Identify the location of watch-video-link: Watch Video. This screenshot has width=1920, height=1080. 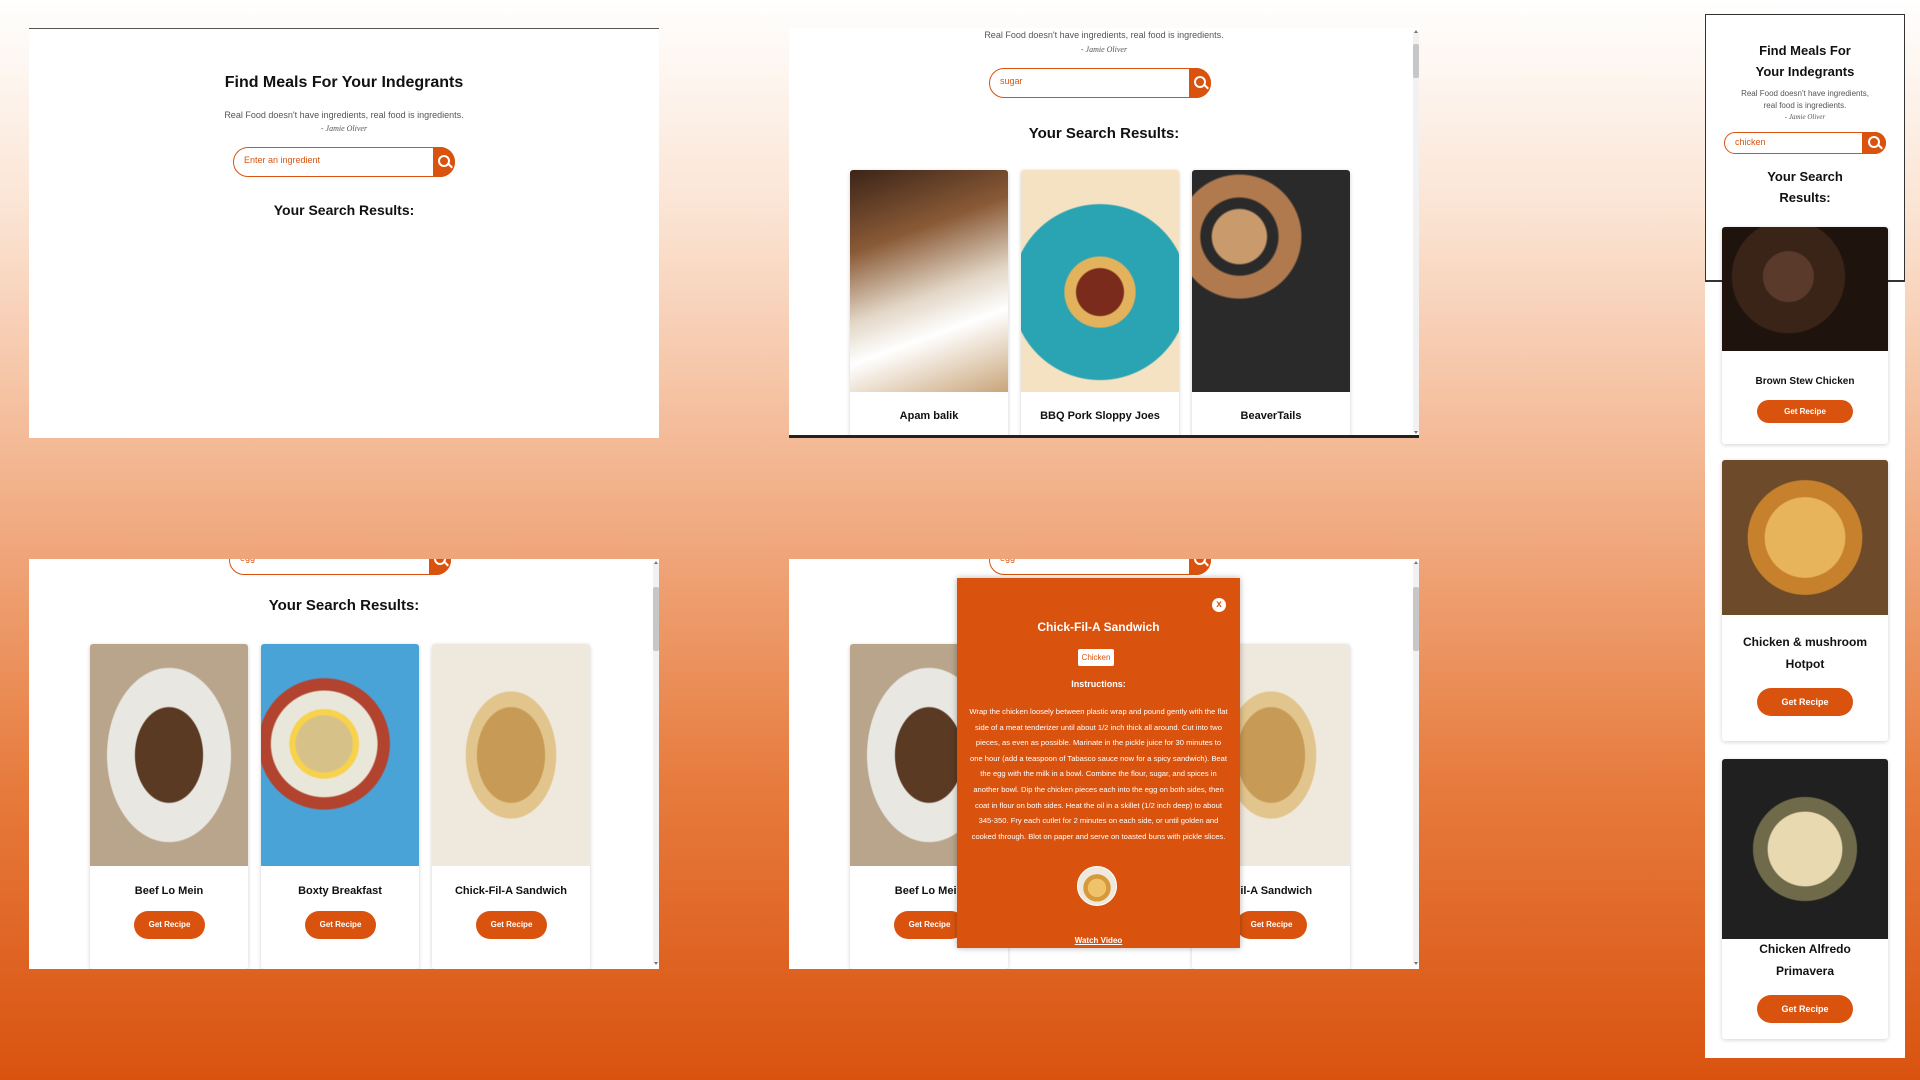
(1098, 940).